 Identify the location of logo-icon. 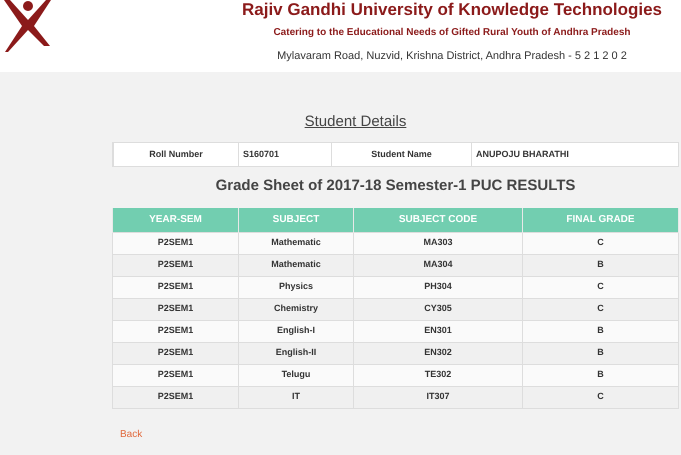
(27, 26).